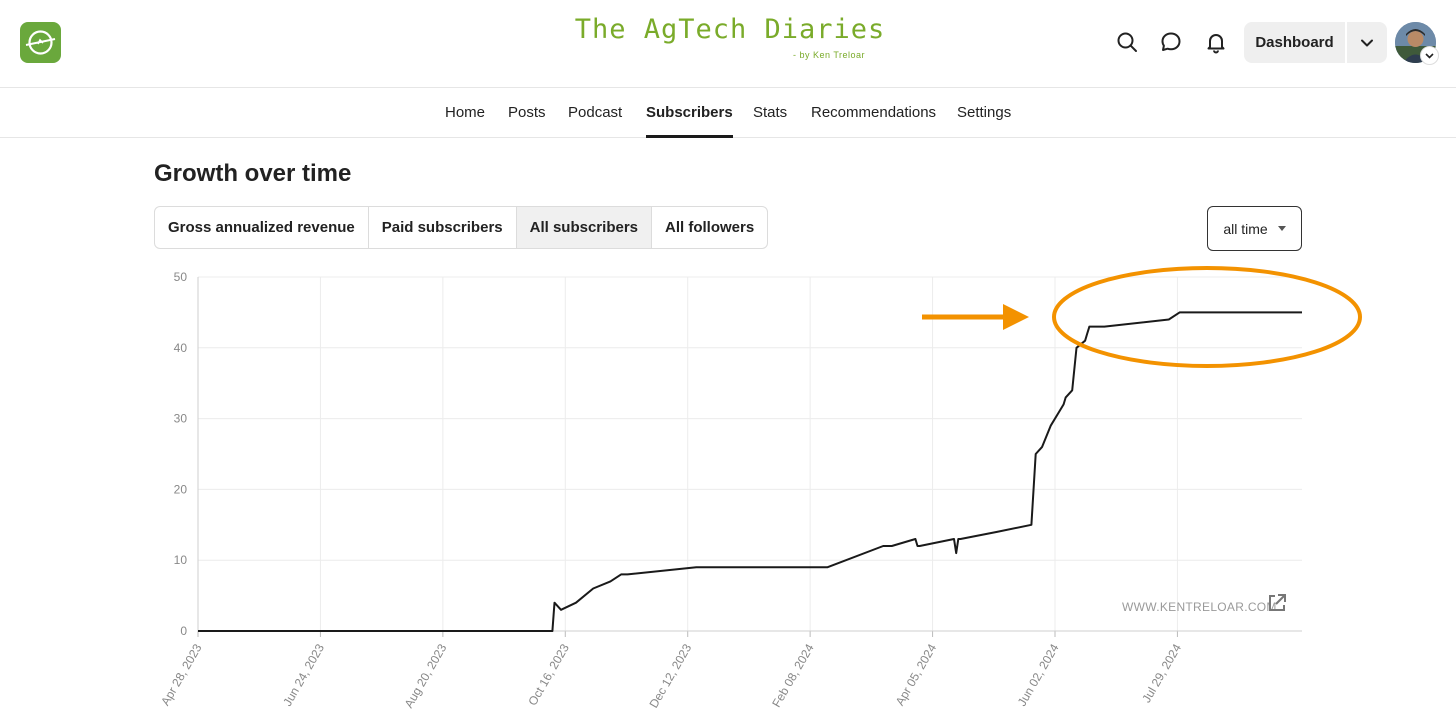 This screenshot has height=716, width=1456. Describe the element at coordinates (181, 674) in the screenshot. I see `x-tick-label: Apr 28, 2023` at that location.